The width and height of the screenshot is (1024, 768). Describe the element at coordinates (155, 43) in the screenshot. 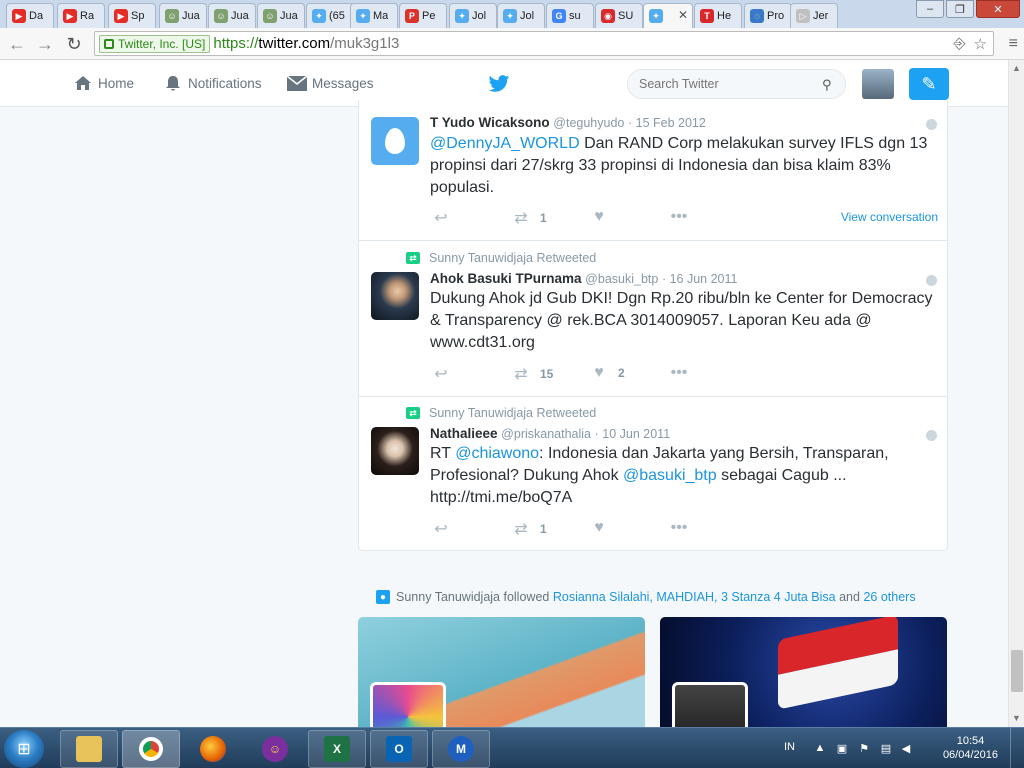

I see `ev-certificate-badge: Twitter, Inc. [US]` at that location.